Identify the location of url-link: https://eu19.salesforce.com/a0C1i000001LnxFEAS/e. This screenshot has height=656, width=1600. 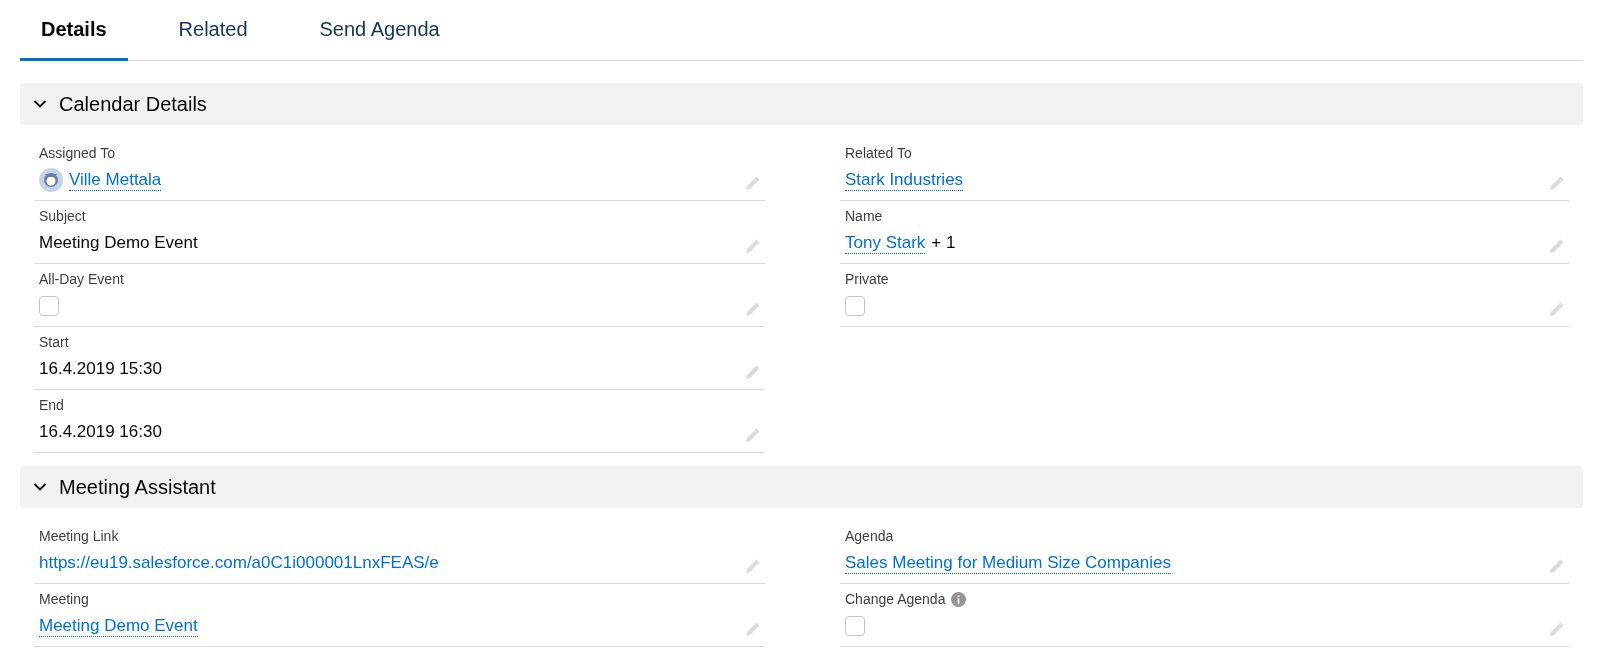
(239, 563).